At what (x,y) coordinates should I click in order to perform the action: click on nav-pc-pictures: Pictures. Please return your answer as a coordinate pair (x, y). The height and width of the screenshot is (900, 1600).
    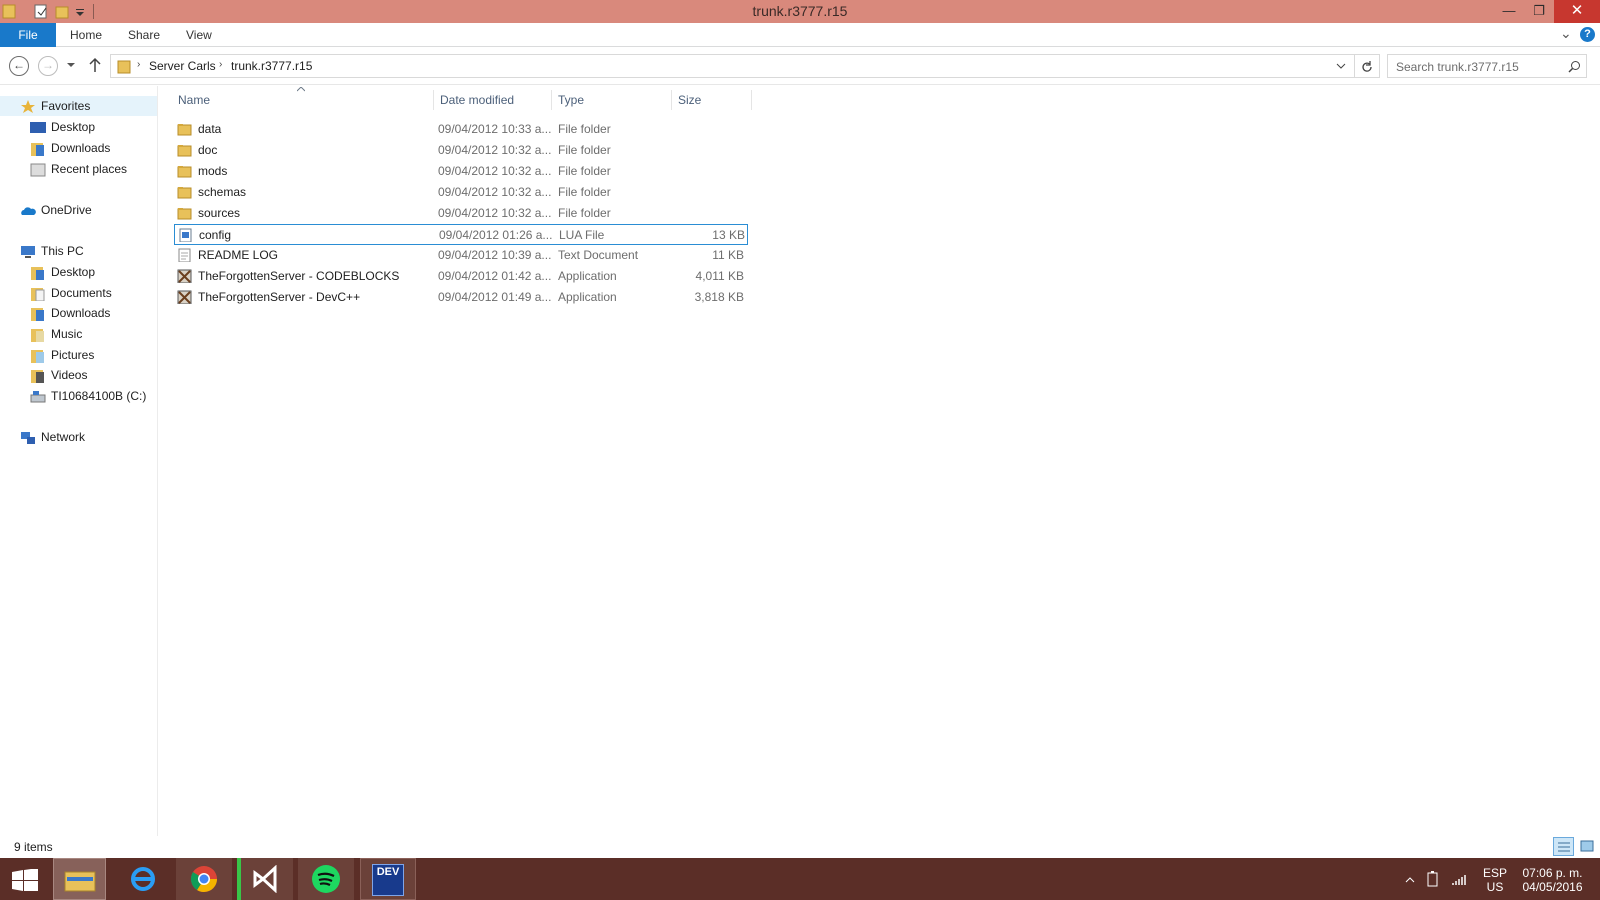
    Looking at the image, I should click on (62, 355).